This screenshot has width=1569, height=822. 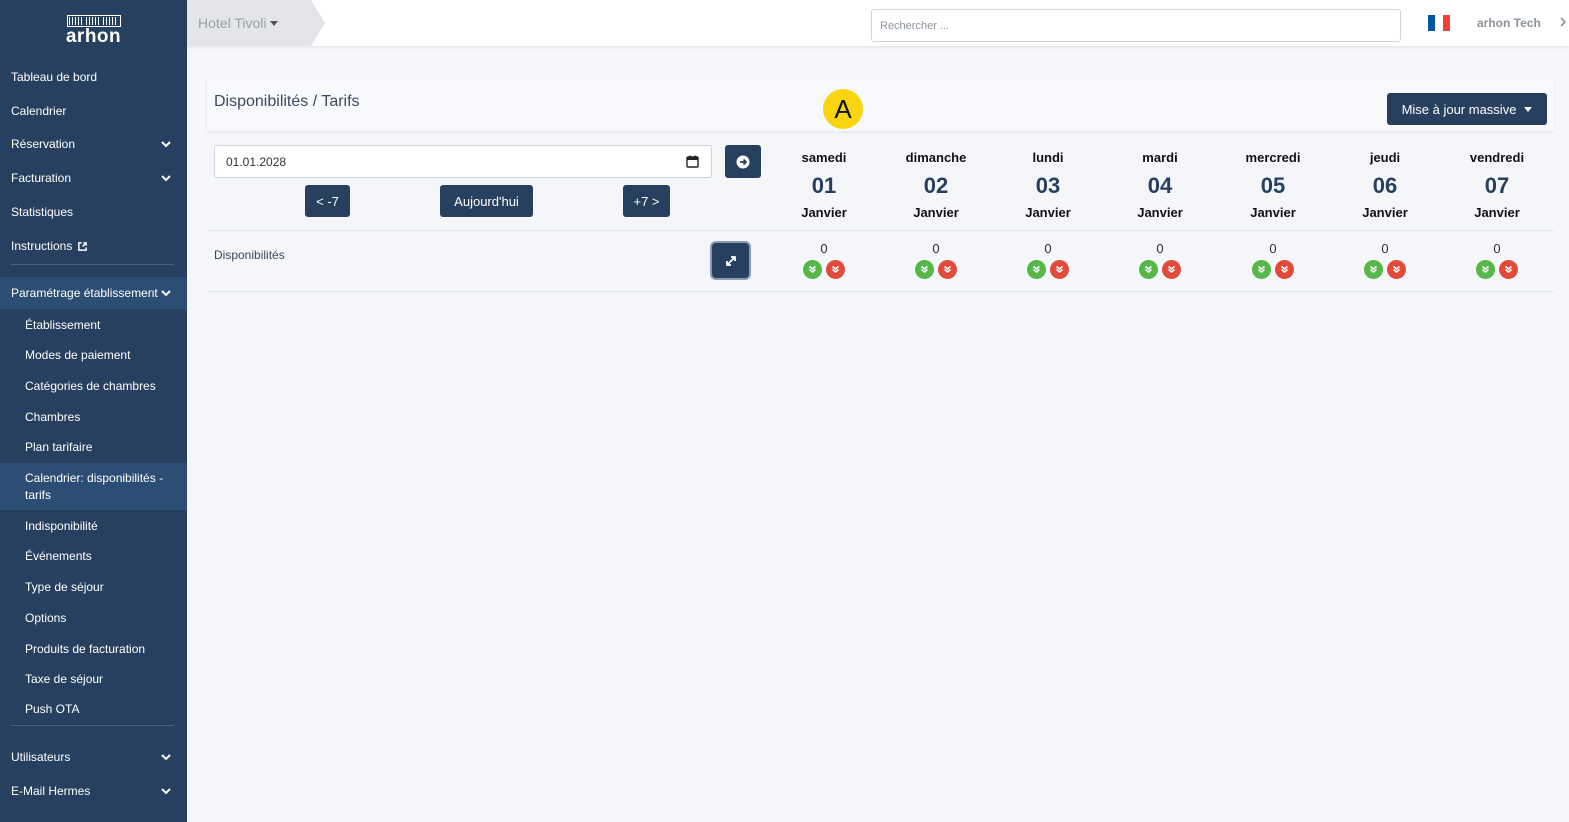 What do you see at coordinates (83, 246) in the screenshot?
I see `external-link-icon` at bounding box center [83, 246].